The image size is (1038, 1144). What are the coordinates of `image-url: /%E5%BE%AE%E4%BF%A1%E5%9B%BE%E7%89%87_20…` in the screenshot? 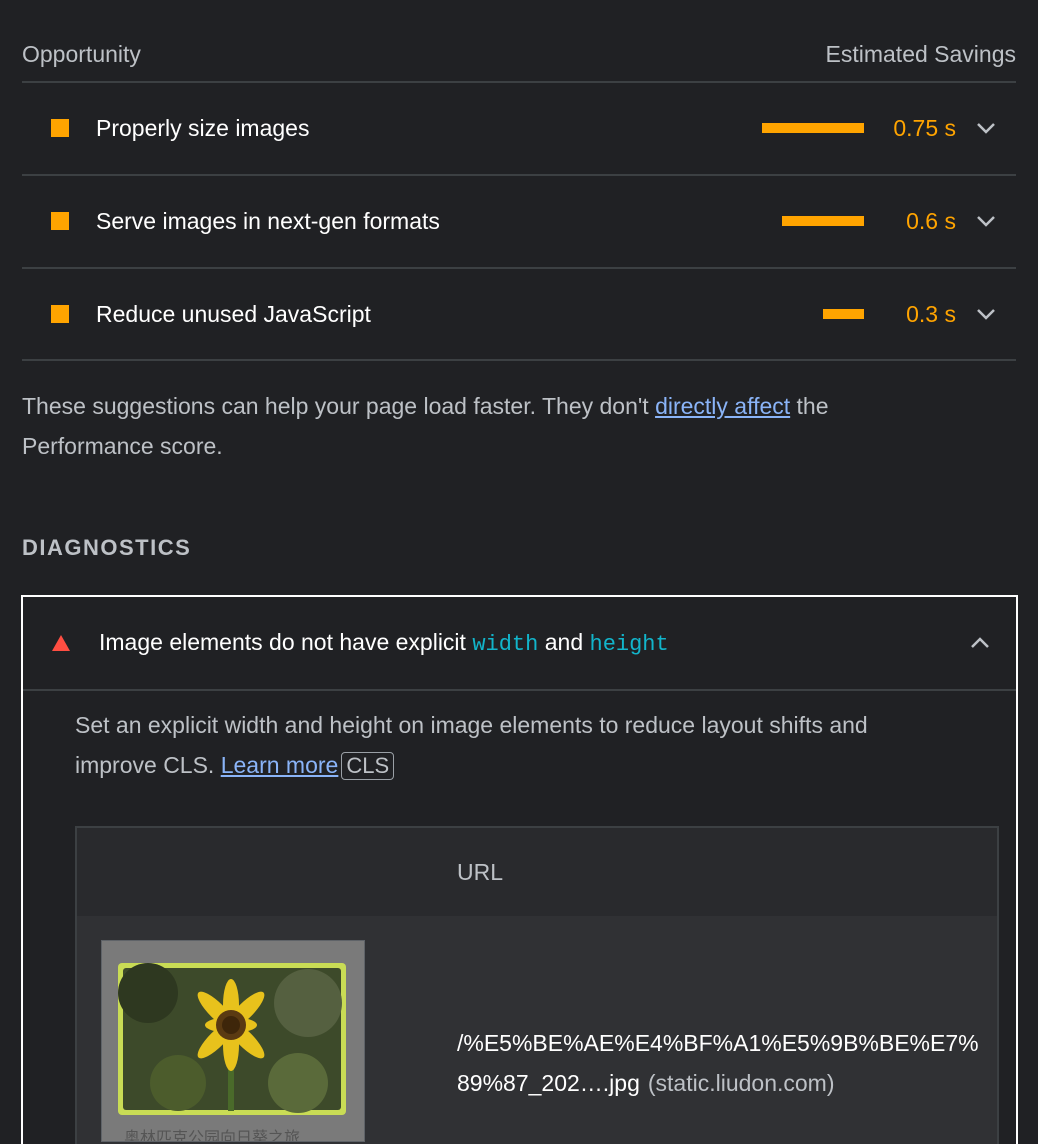 It's located at (722, 1063).